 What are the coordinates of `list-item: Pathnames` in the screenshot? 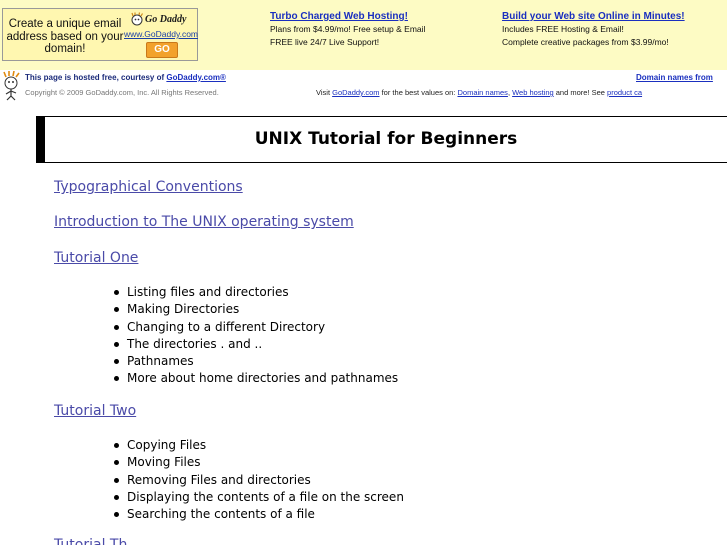 It's located at (254, 361).